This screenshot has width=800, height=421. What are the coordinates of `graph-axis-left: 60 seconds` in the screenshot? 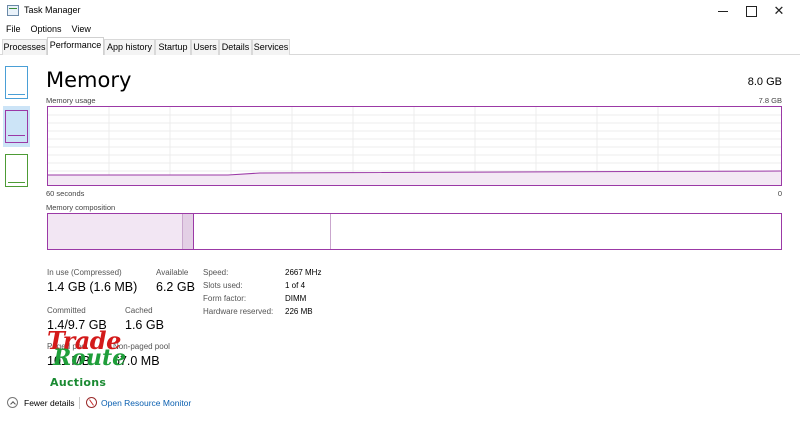 It's located at (65, 193).